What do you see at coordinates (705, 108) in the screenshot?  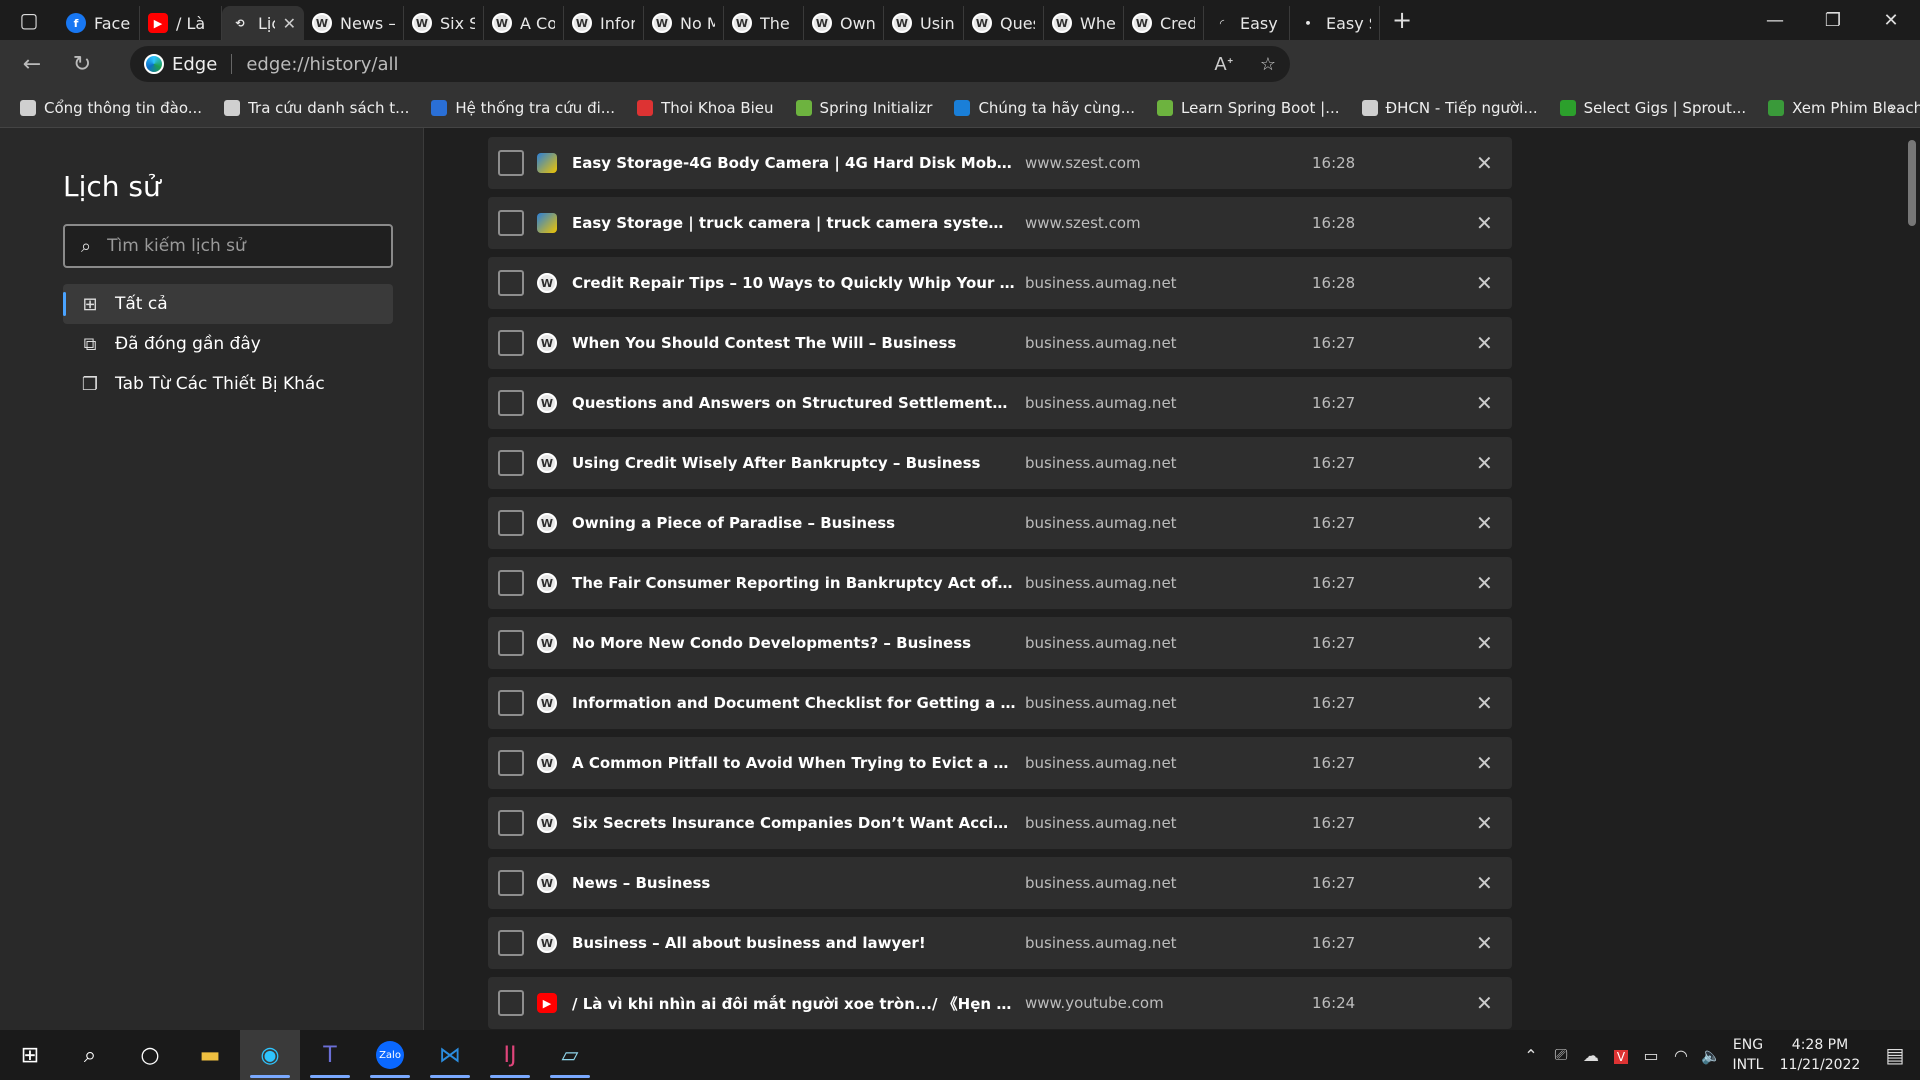 I see `bookmark-3: Thoi Khoa Bieu` at bounding box center [705, 108].